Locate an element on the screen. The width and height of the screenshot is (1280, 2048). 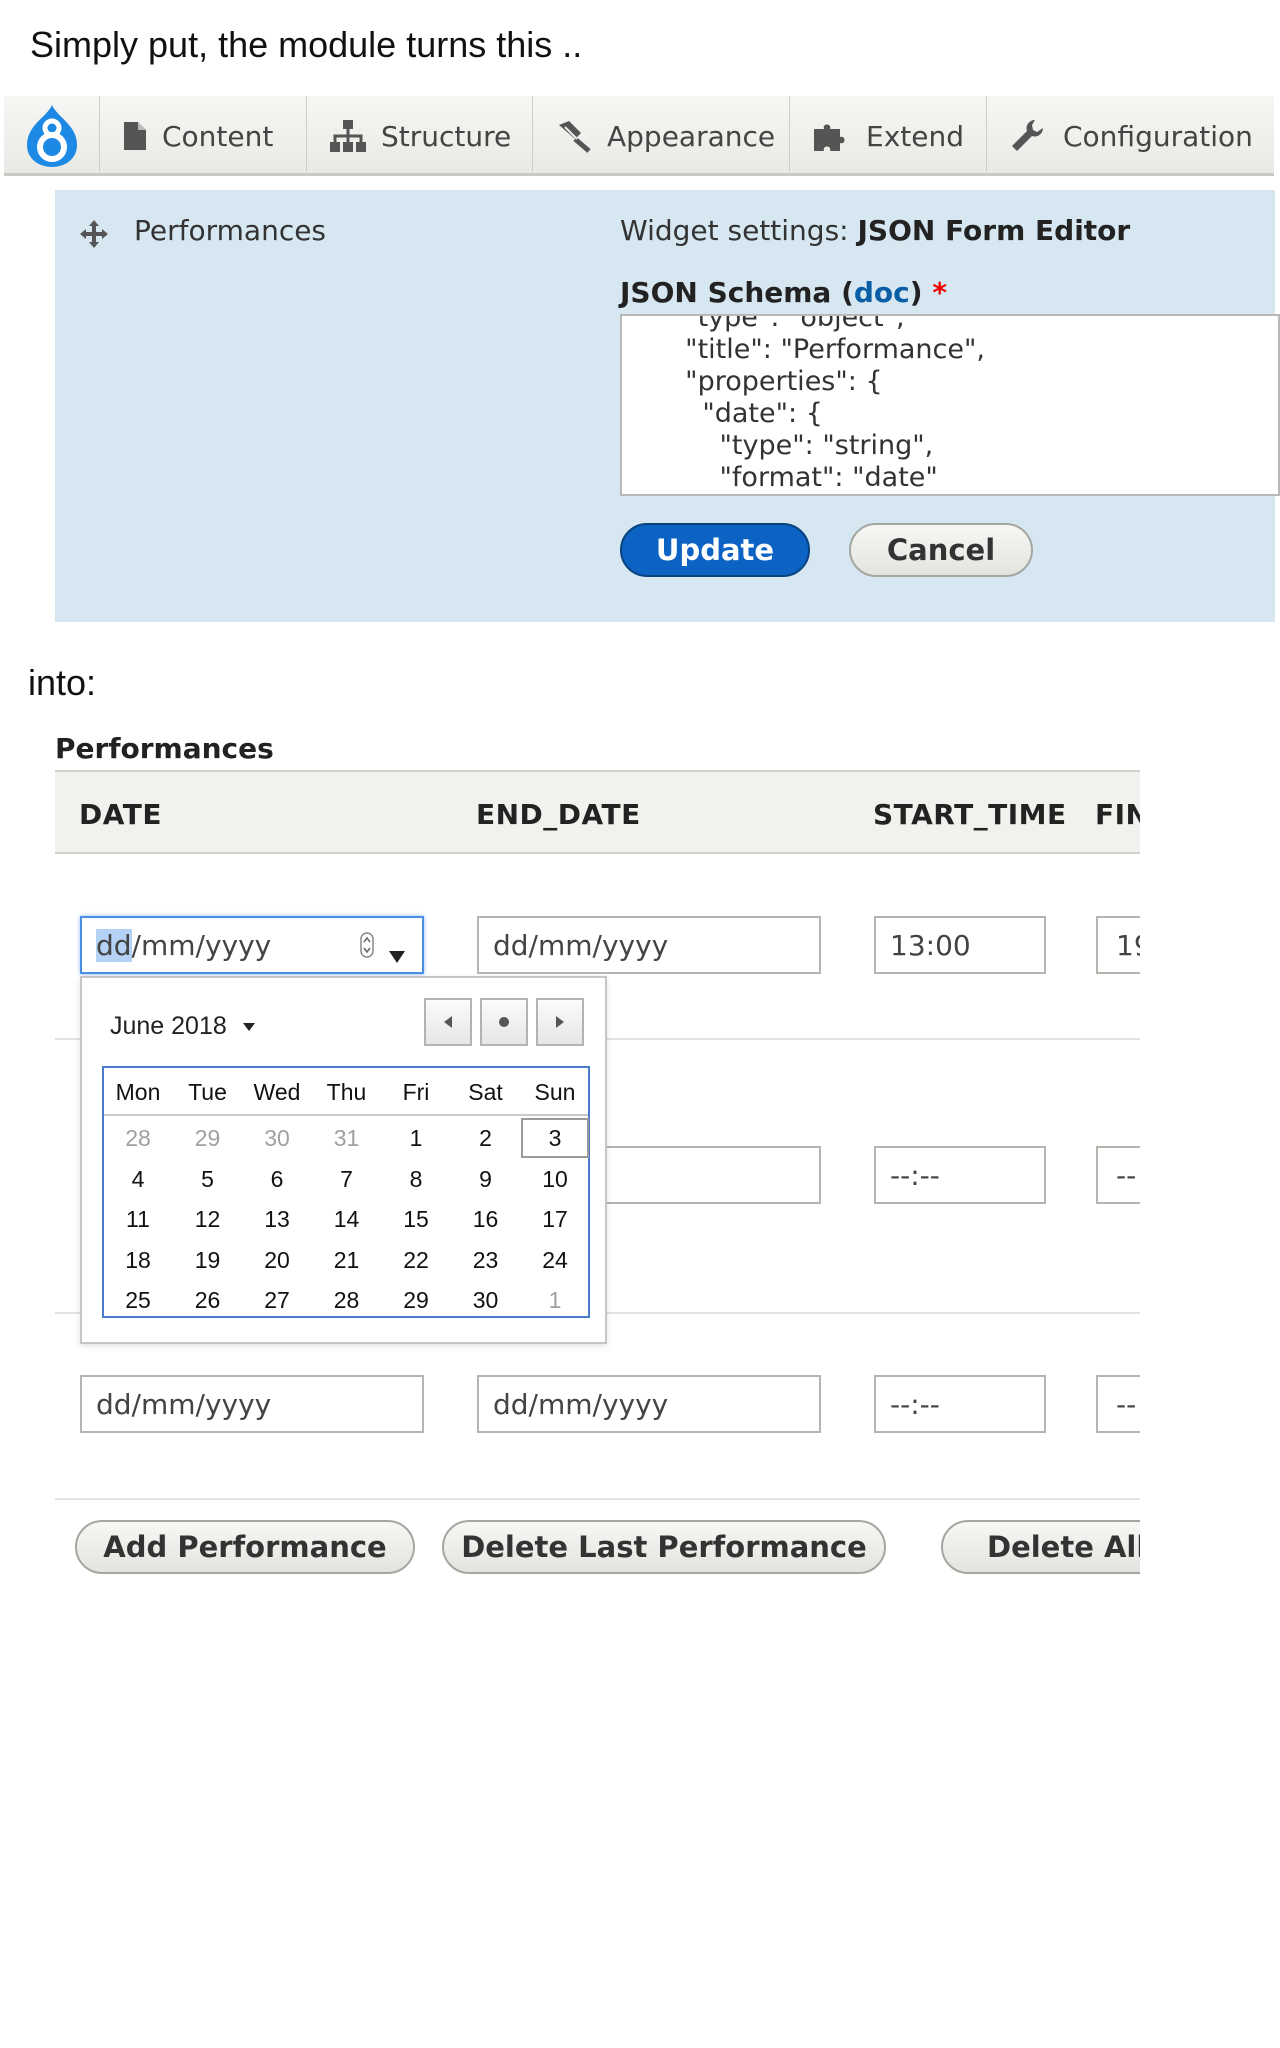
calendar-day: 24 is located at coordinates (555, 1260).